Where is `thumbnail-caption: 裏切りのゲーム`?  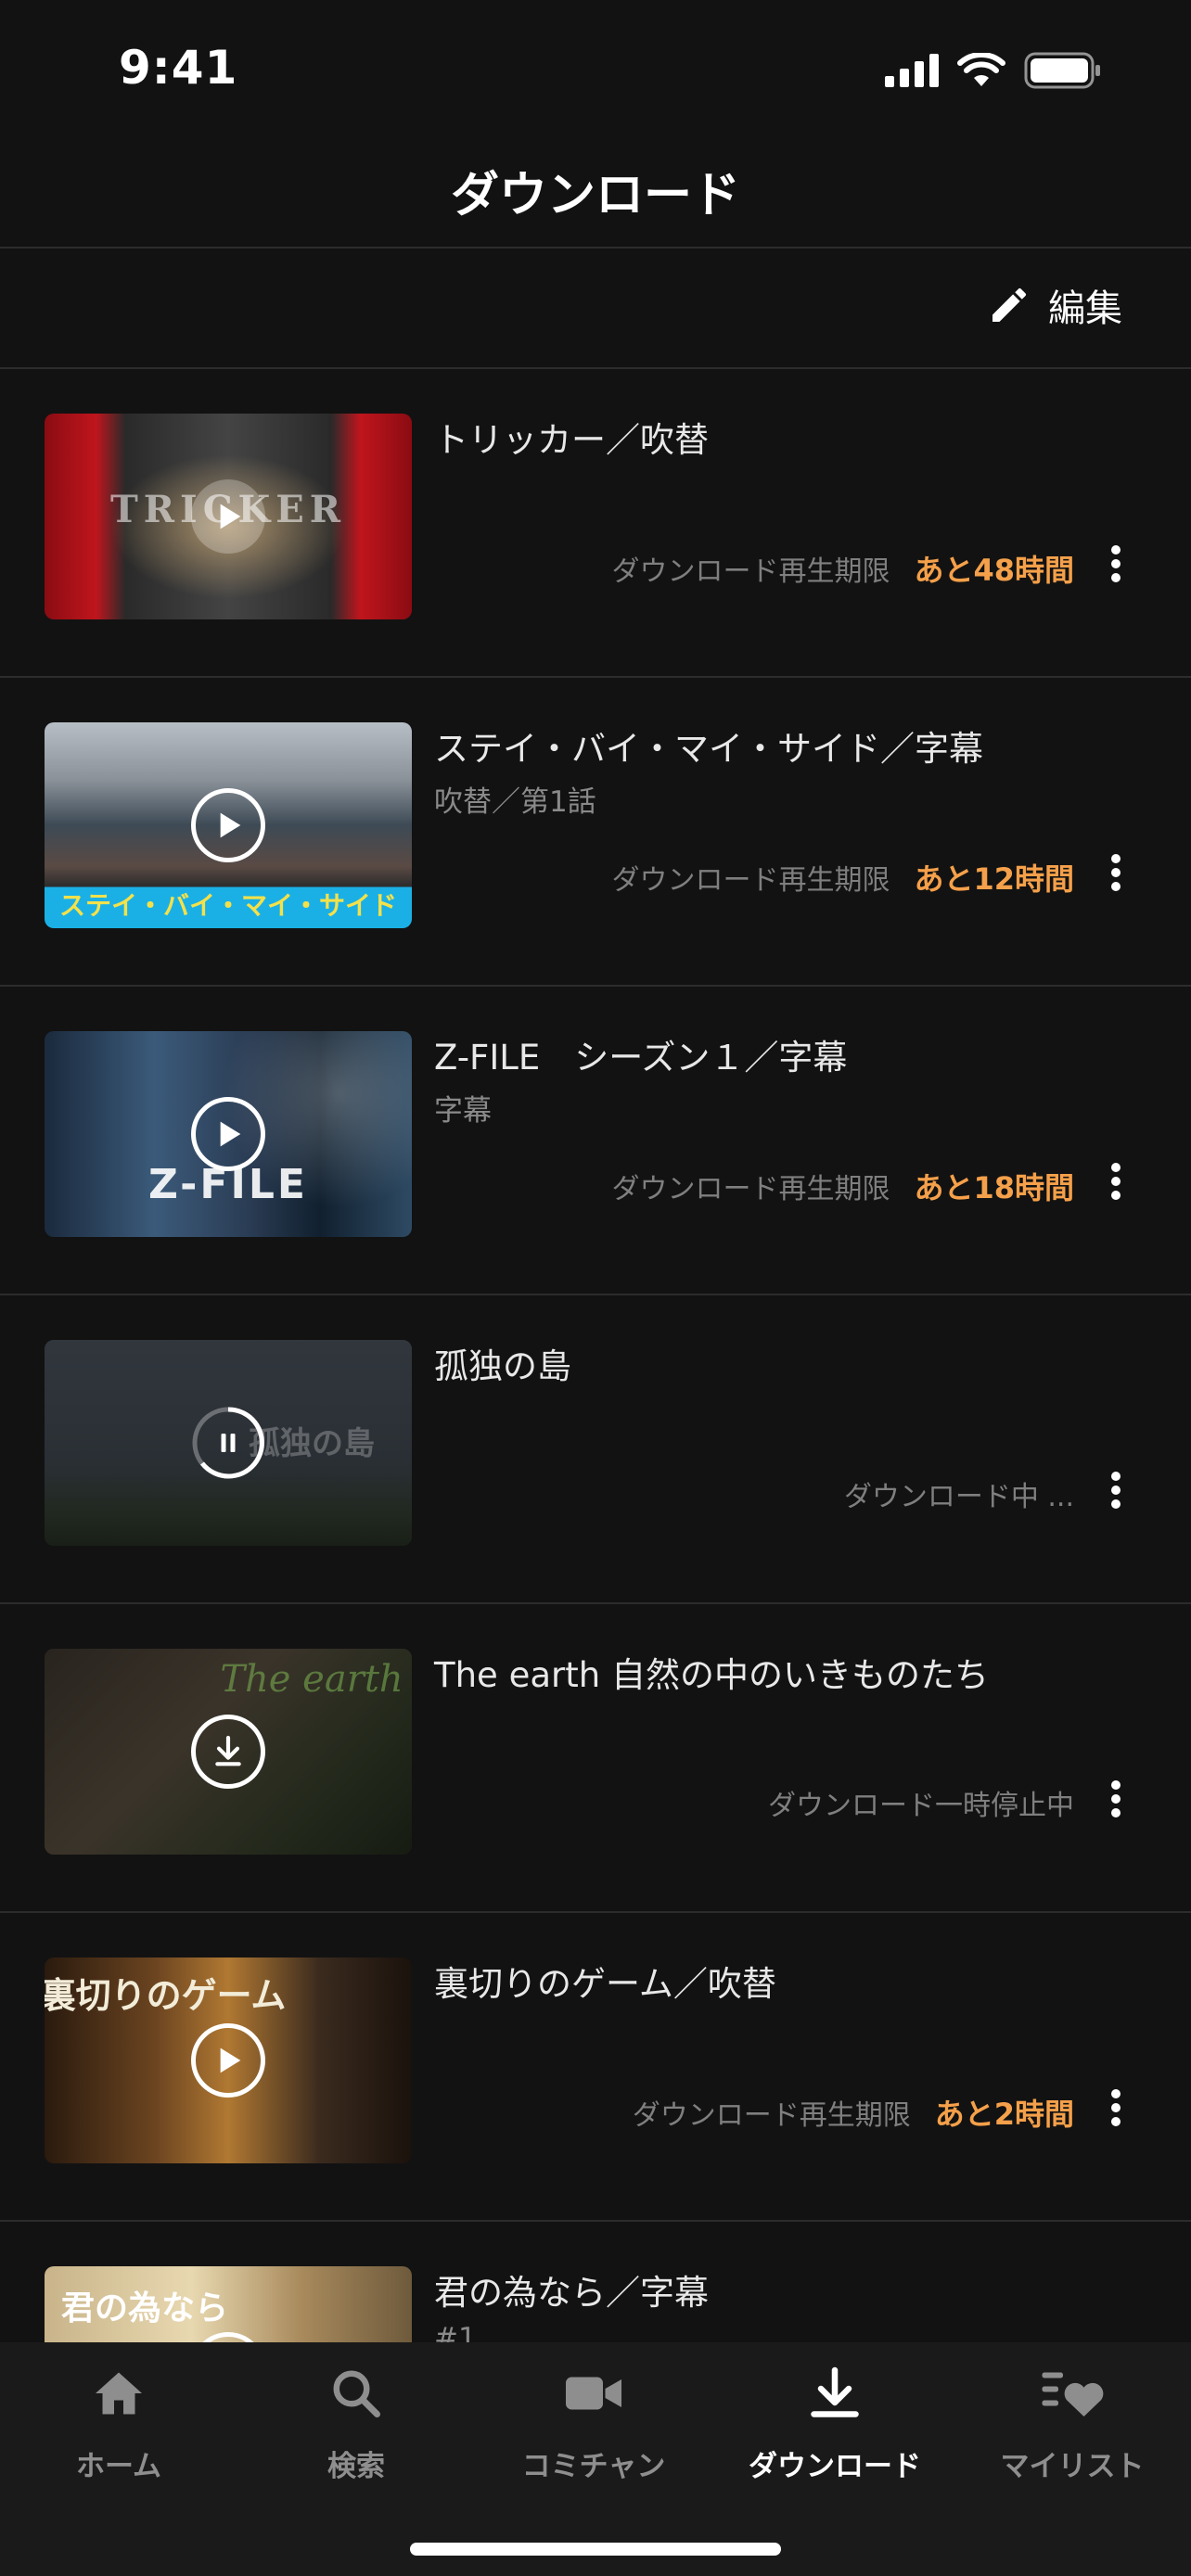
thumbnail-caption: 裏切りのゲーム is located at coordinates (166, 1995).